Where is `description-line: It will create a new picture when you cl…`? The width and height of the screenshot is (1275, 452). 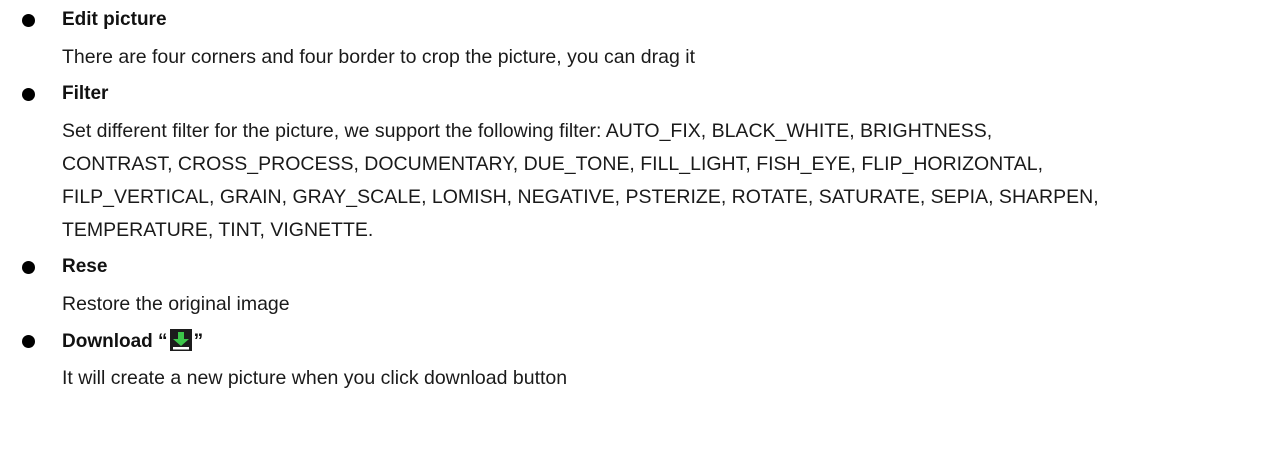
description-line: It will create a new picture when you cl… is located at coordinates (315, 378).